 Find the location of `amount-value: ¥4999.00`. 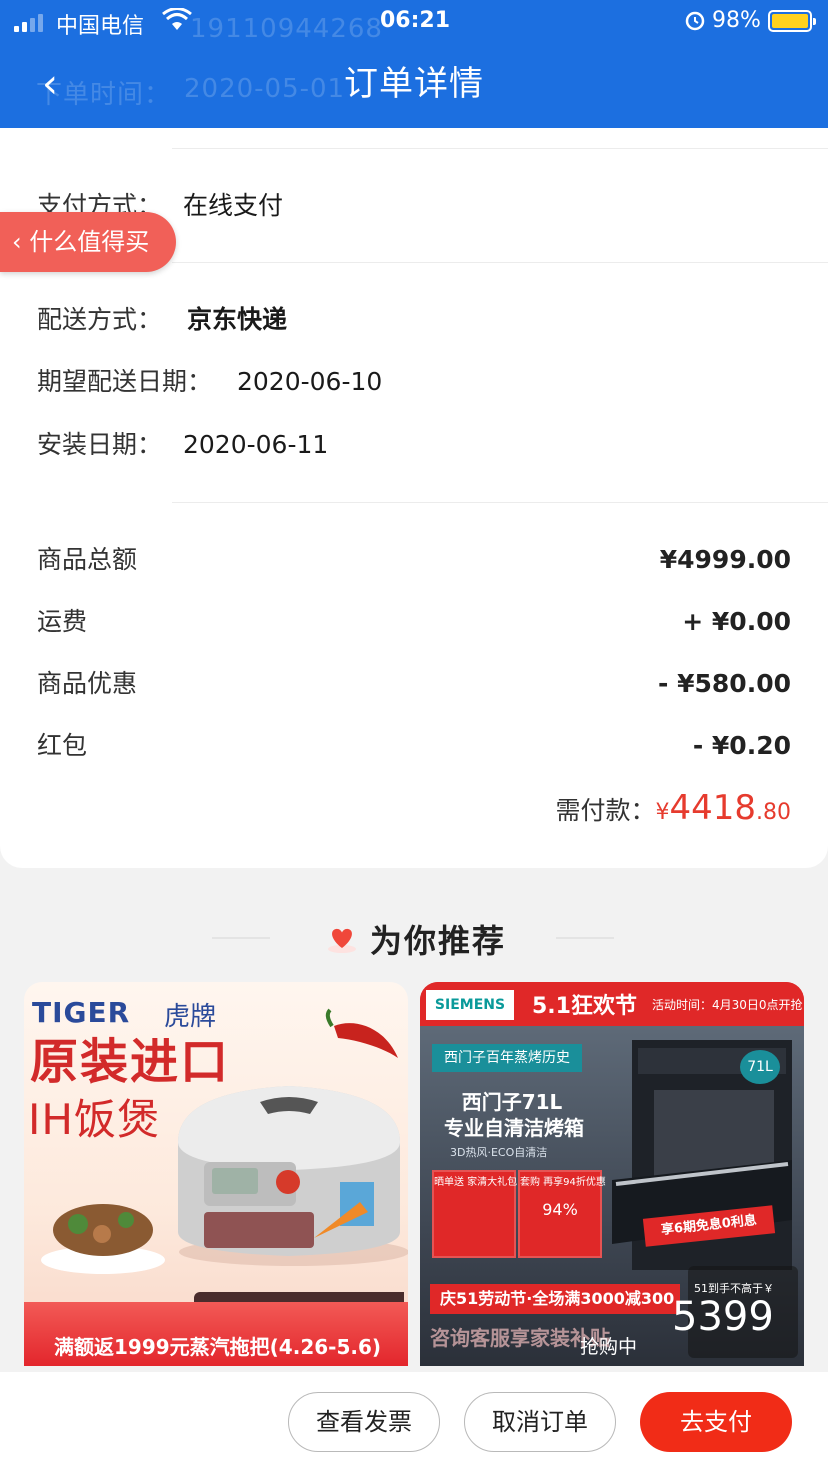

amount-value: ¥4999.00 is located at coordinates (725, 559).